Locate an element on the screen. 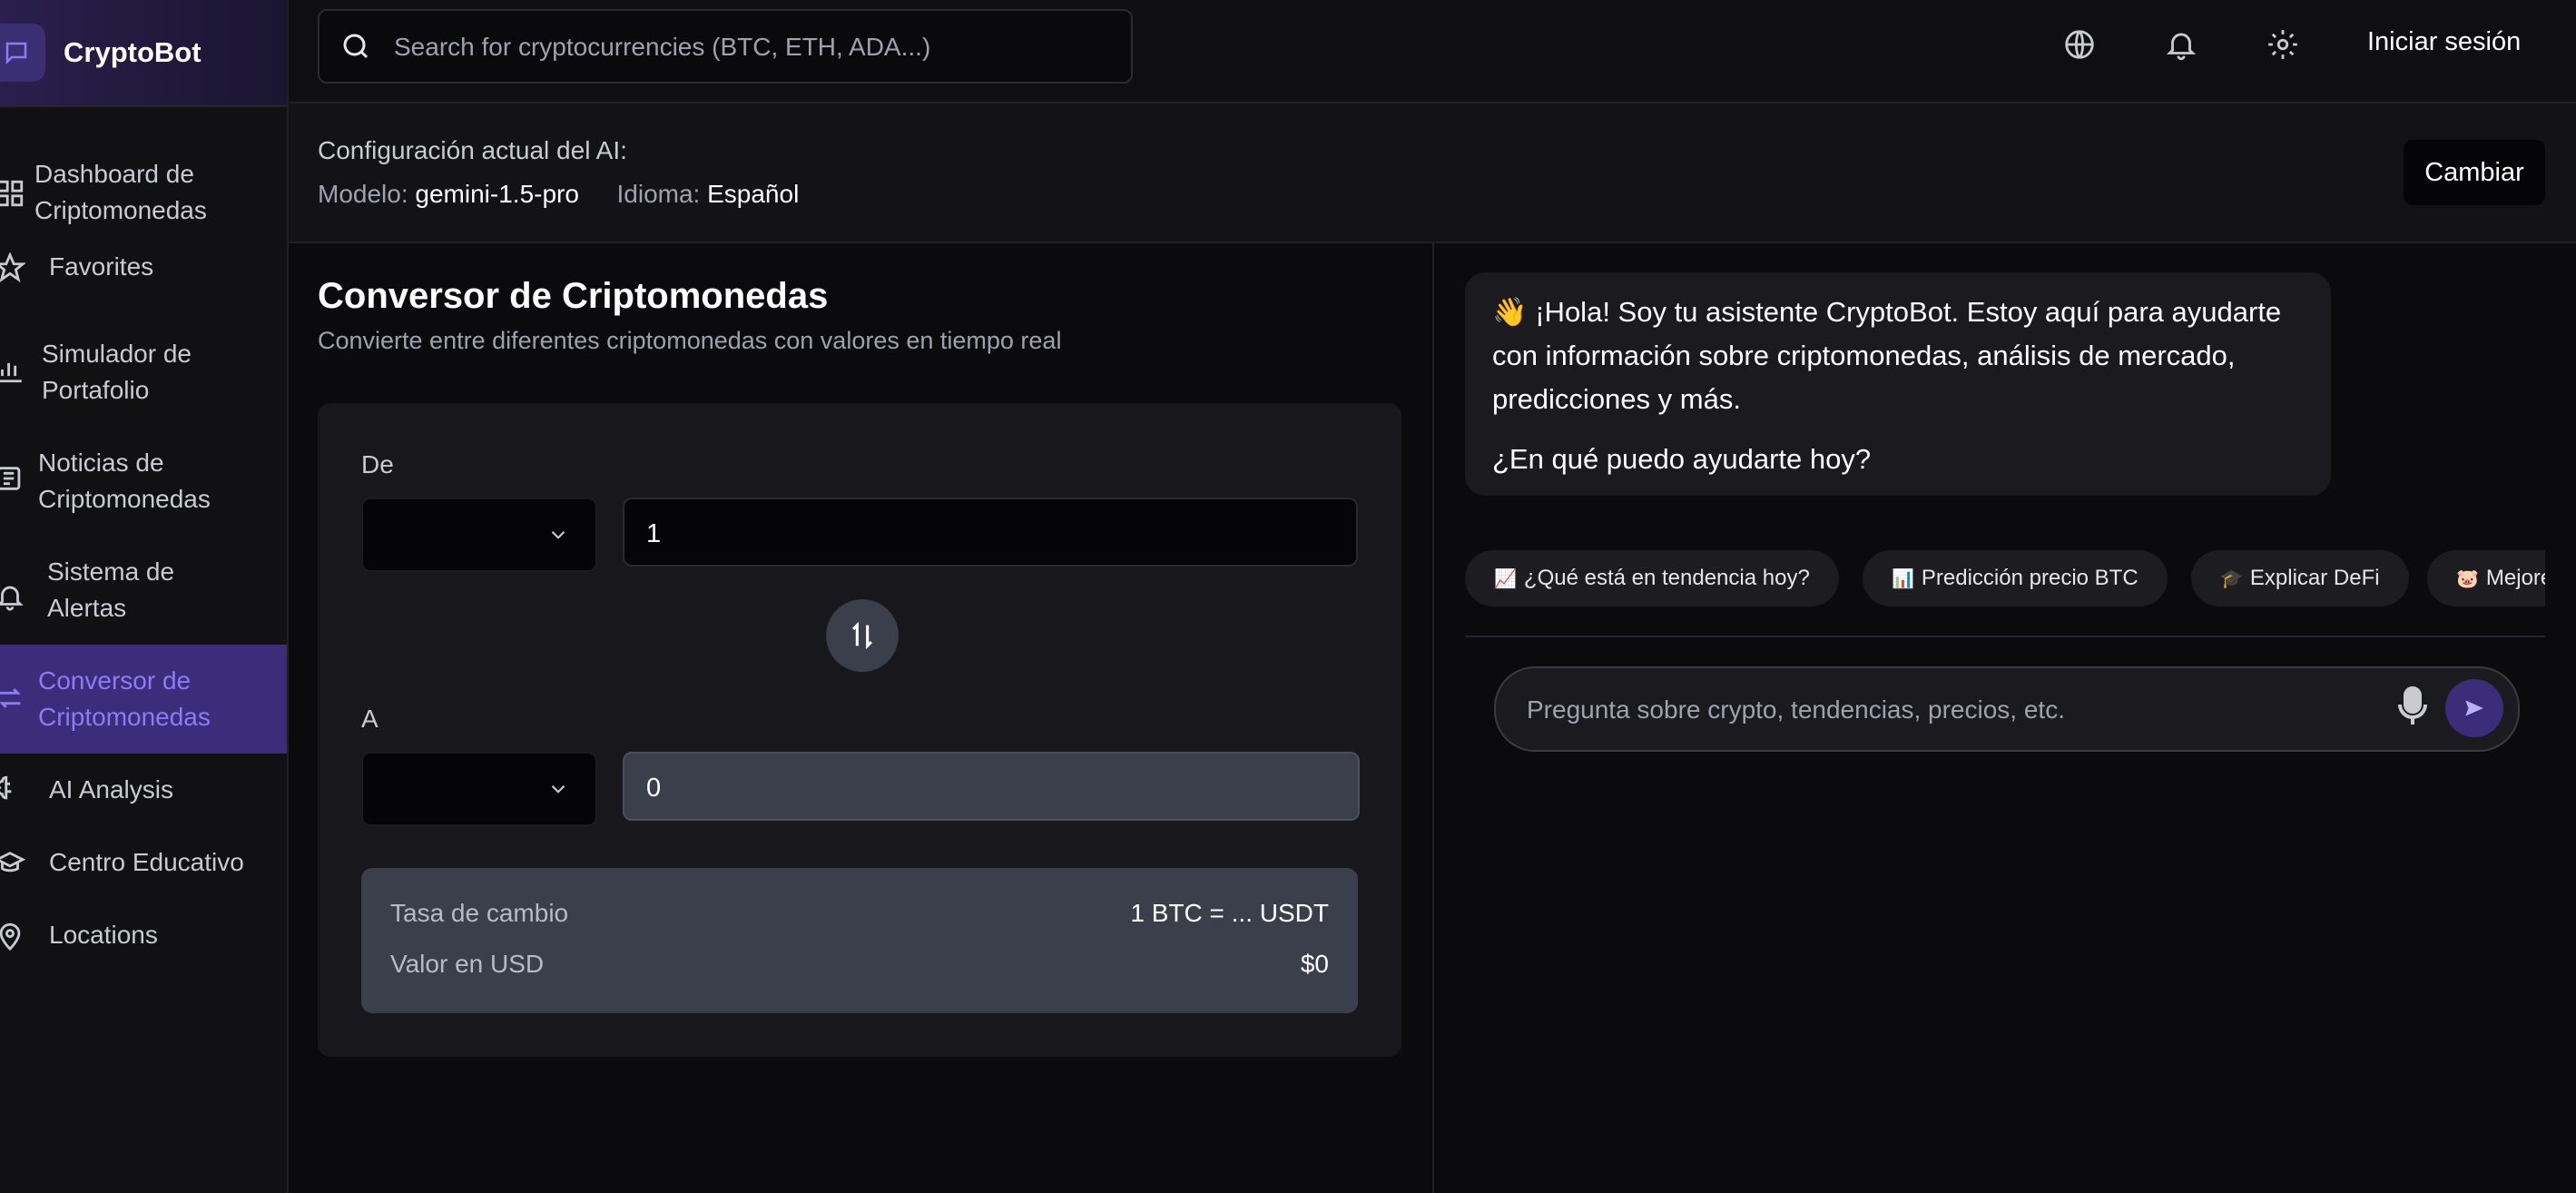 The width and height of the screenshot is (2576, 1193). chart-icon: 📊 is located at coordinates (1903, 579).